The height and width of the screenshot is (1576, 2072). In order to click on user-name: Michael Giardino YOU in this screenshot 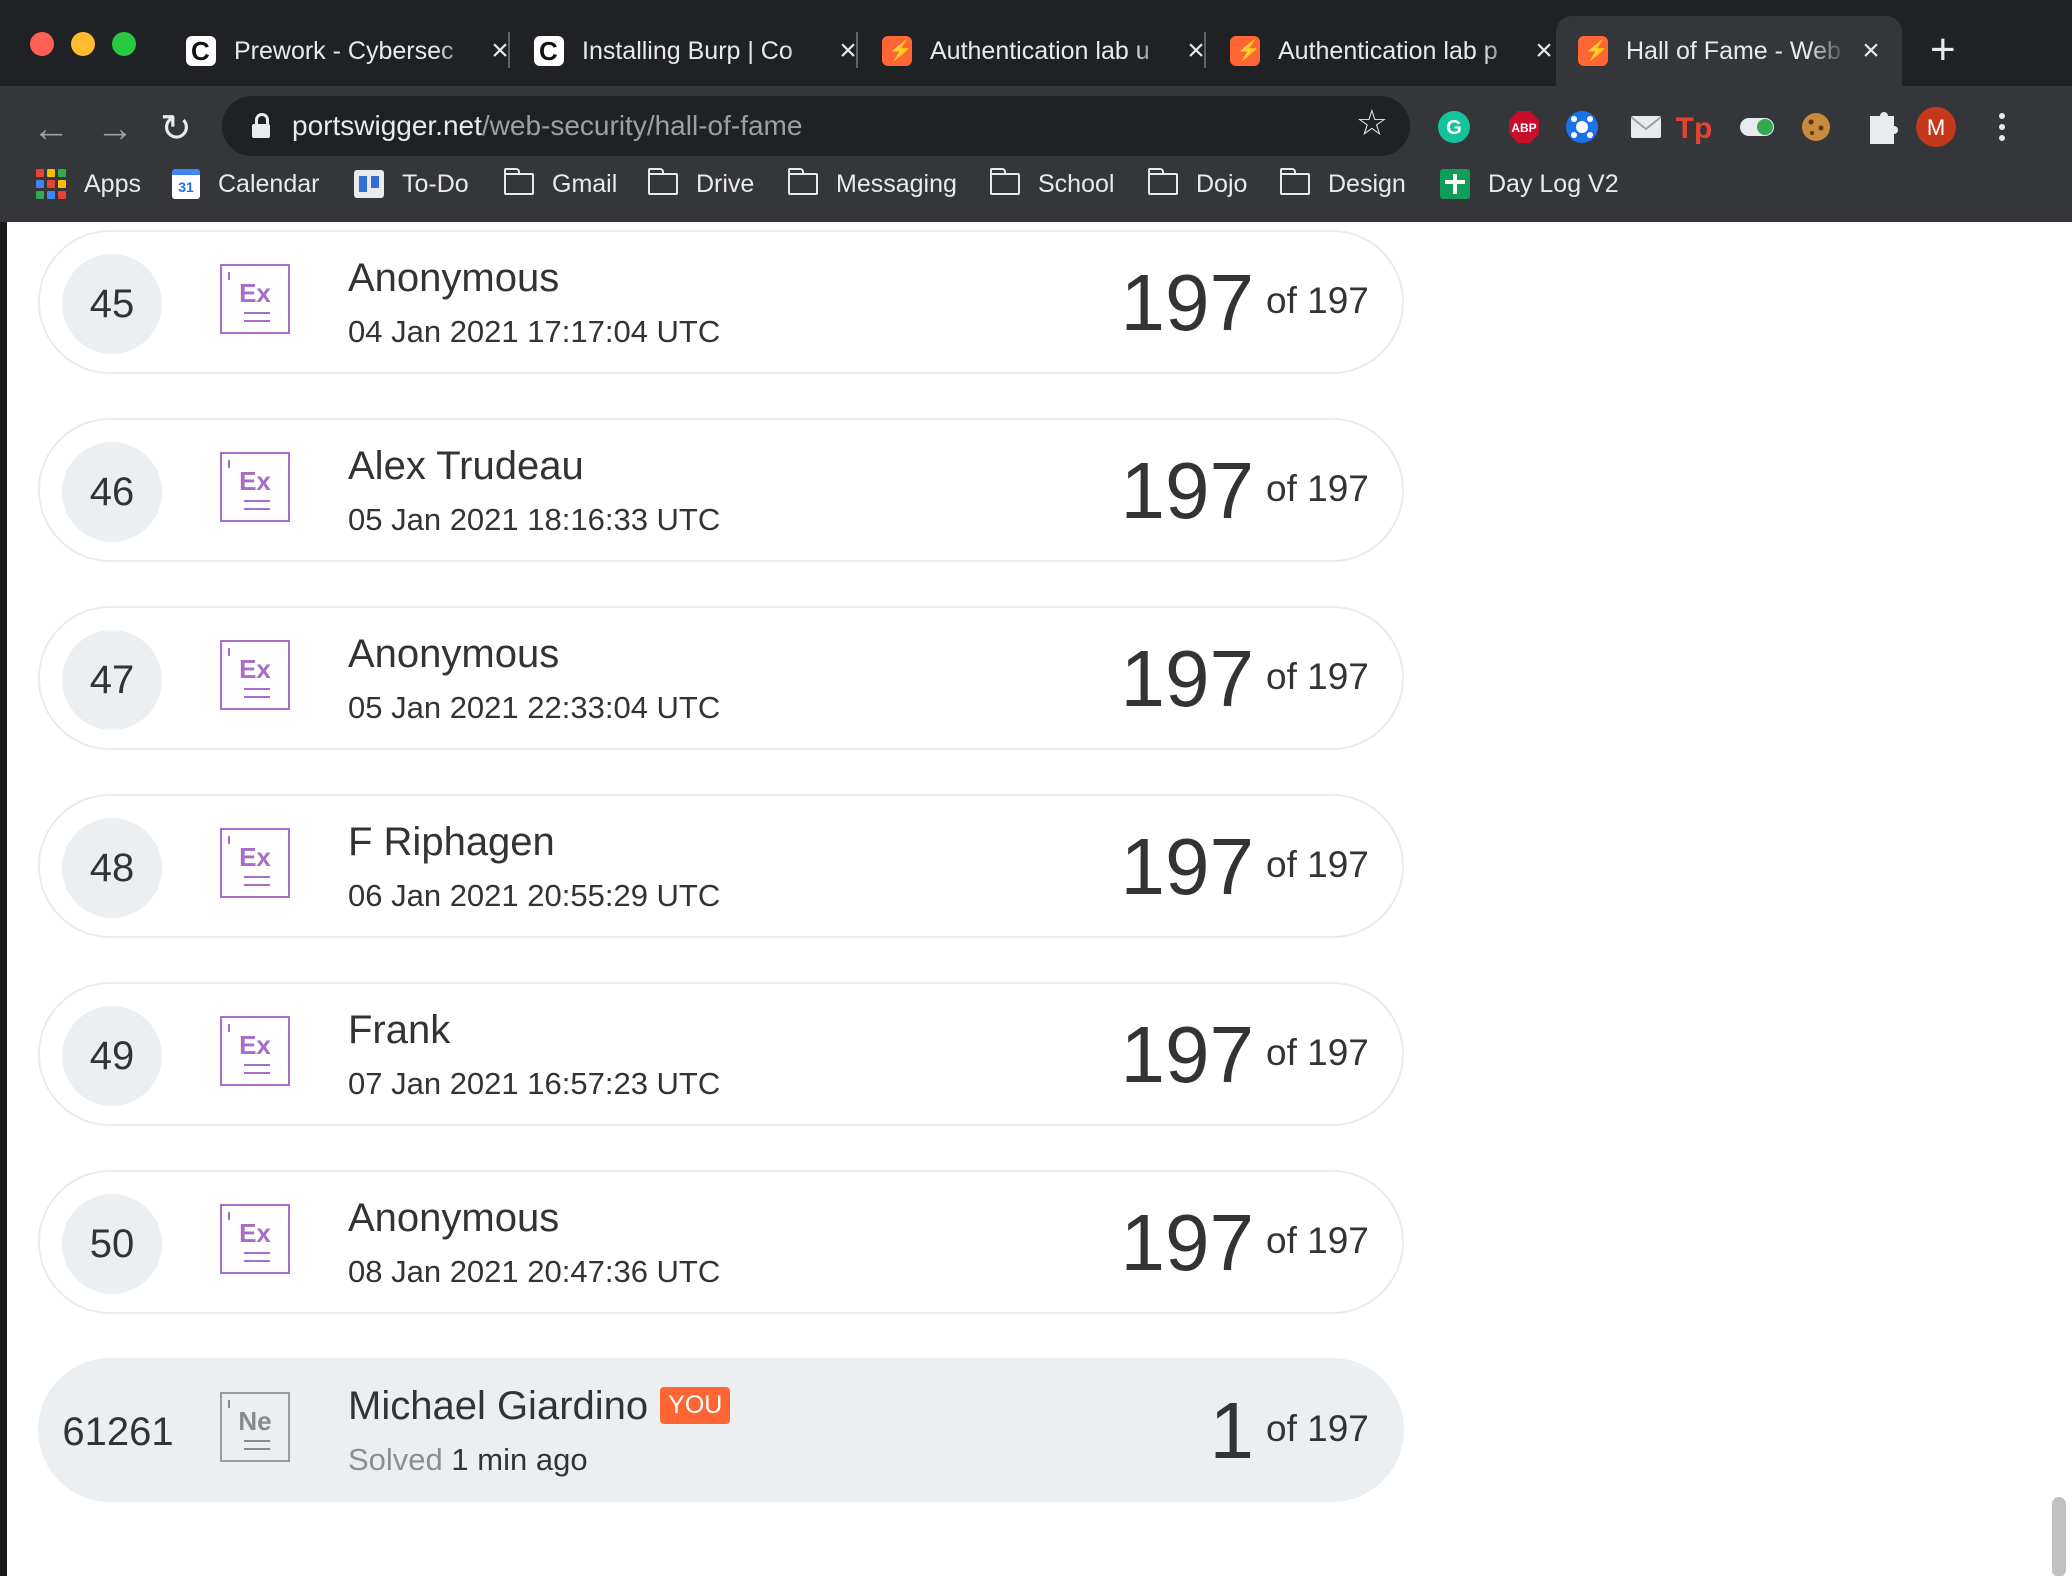, I will do `click(539, 1407)`.